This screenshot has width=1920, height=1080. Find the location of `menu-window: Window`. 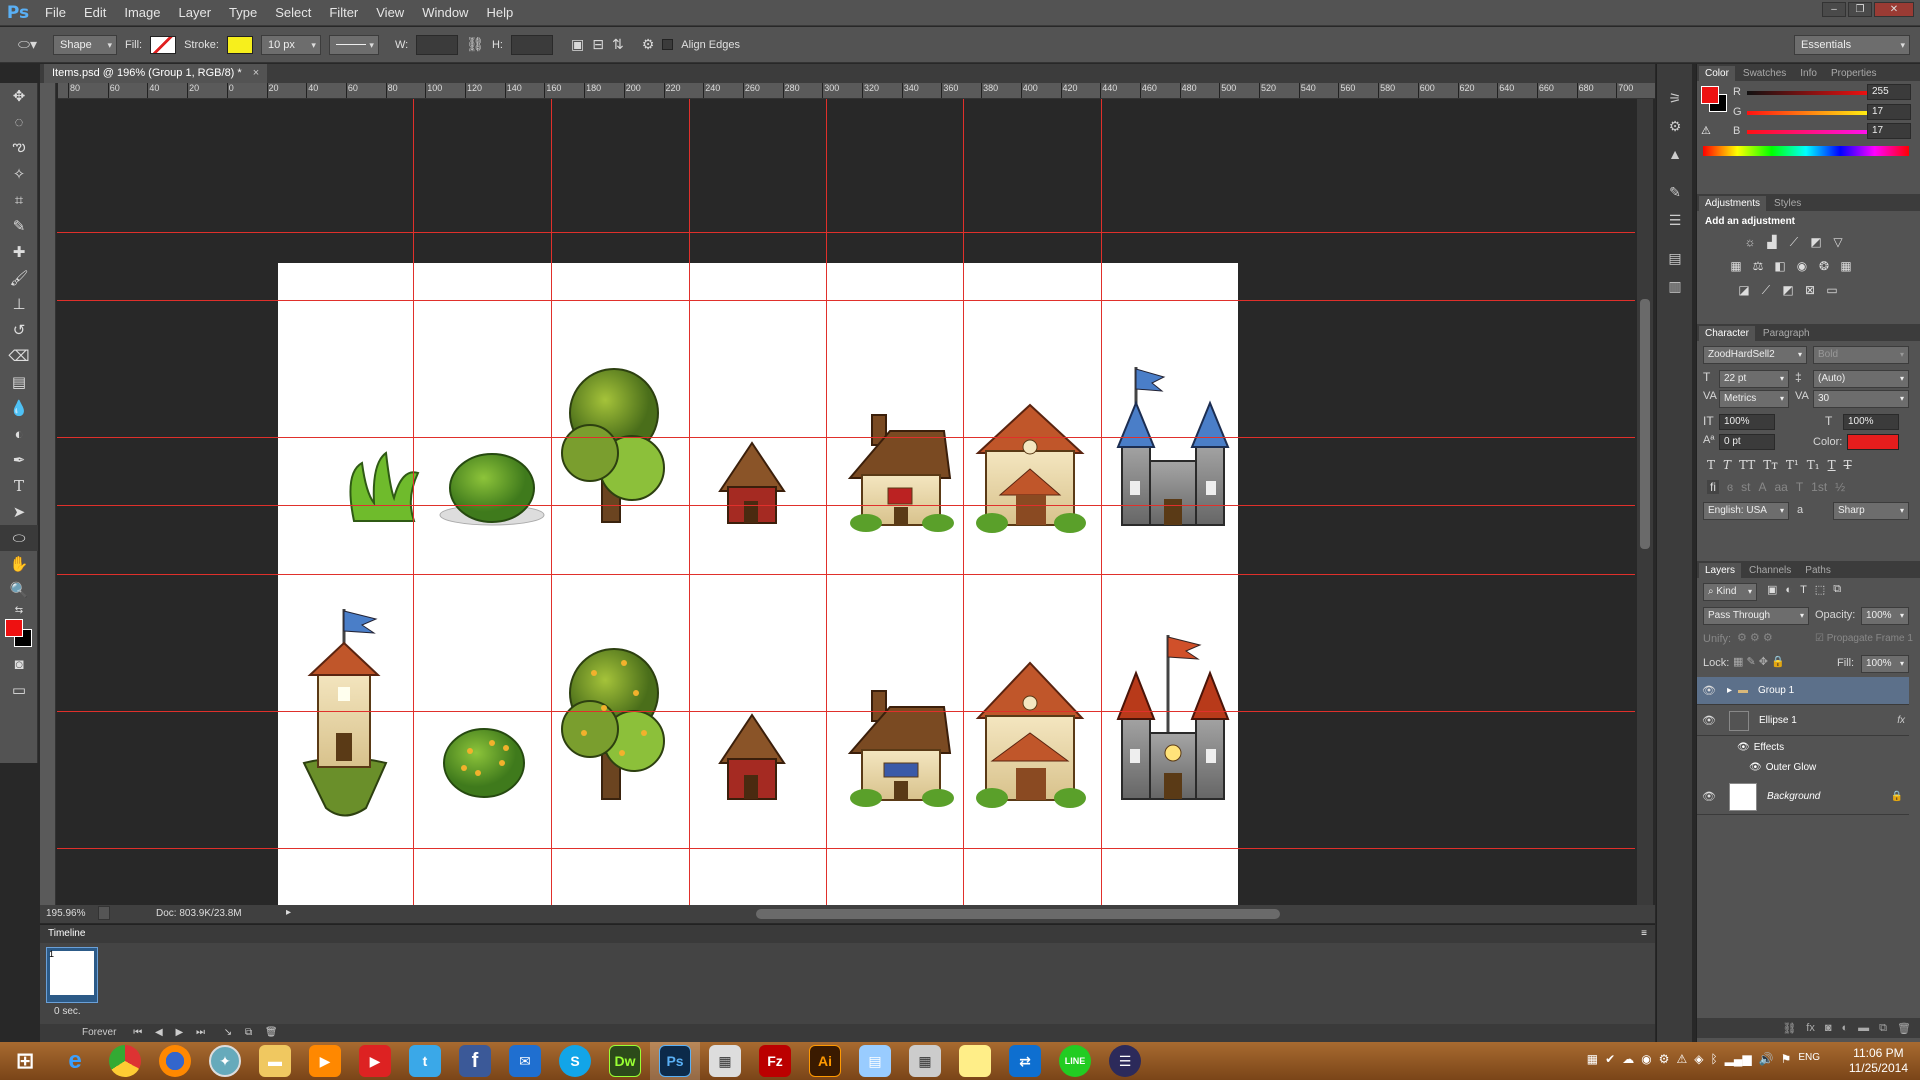

menu-window: Window is located at coordinates (445, 13).